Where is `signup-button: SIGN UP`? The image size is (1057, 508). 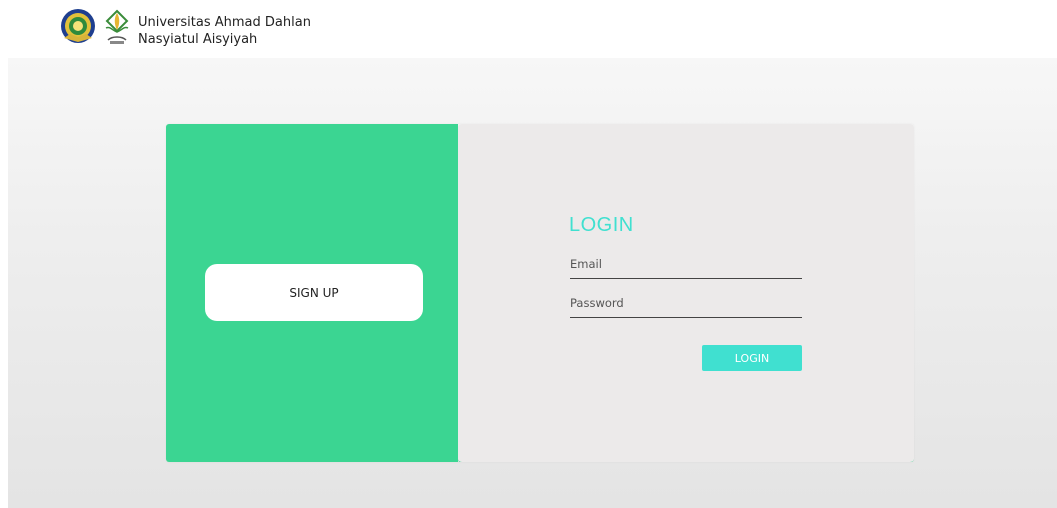
signup-button: SIGN UP is located at coordinates (314, 292).